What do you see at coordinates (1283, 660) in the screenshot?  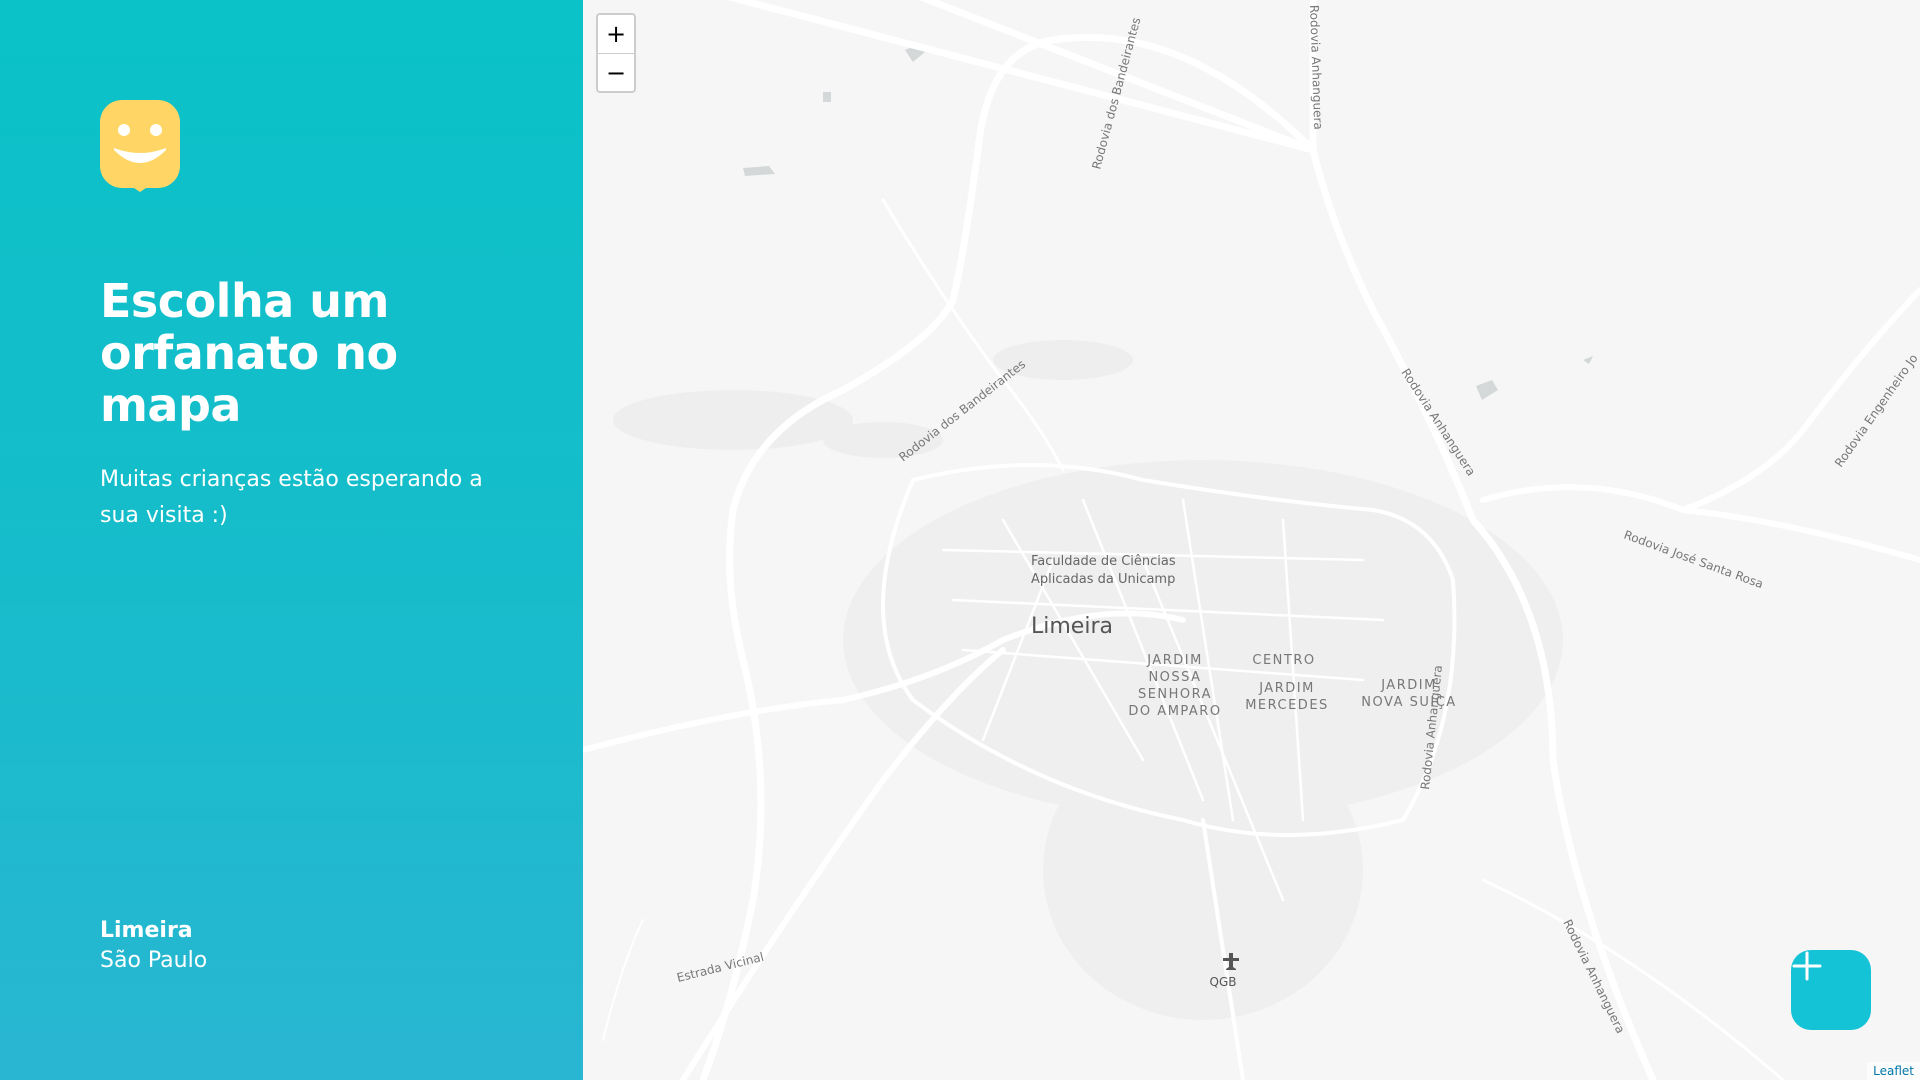 I see `district-label: CENTRO` at bounding box center [1283, 660].